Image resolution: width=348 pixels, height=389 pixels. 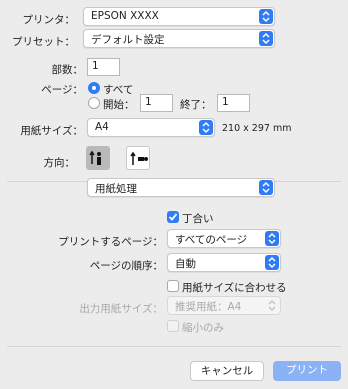 I want to click on printer-label: プリンタ：, so click(x=49, y=20).